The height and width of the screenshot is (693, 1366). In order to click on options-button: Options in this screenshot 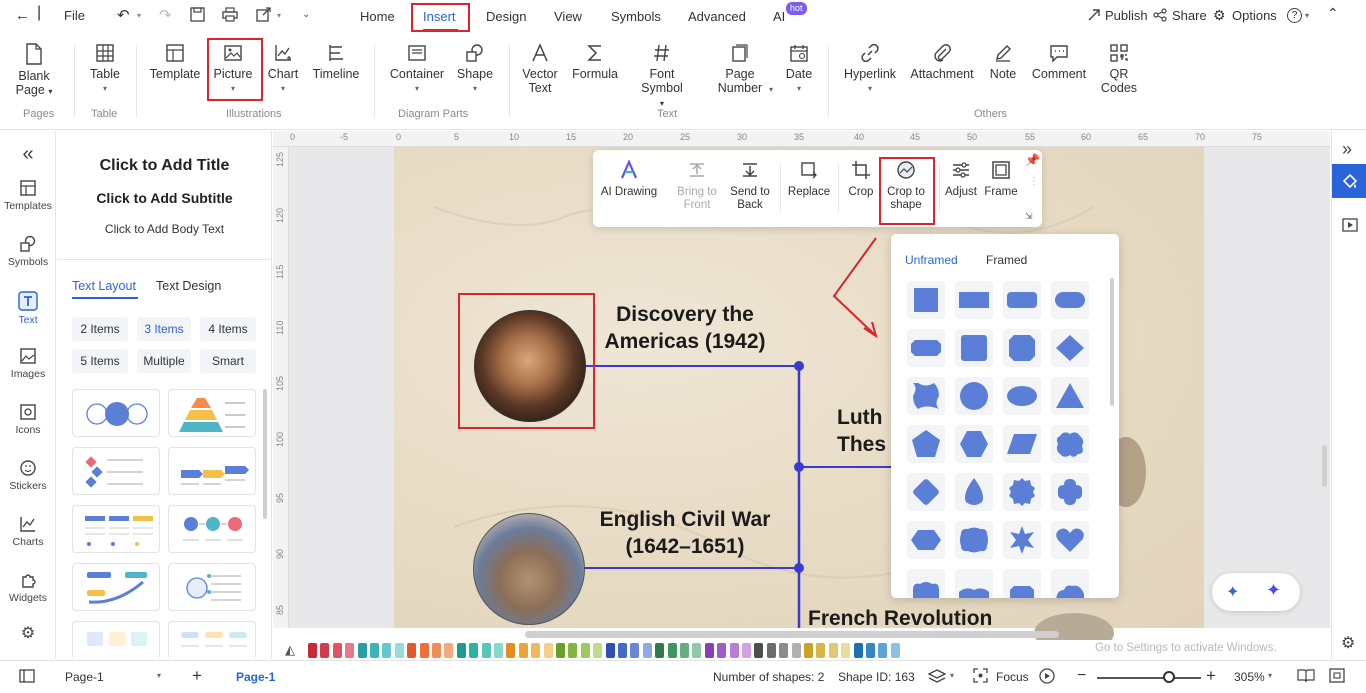, I will do `click(1254, 15)`.